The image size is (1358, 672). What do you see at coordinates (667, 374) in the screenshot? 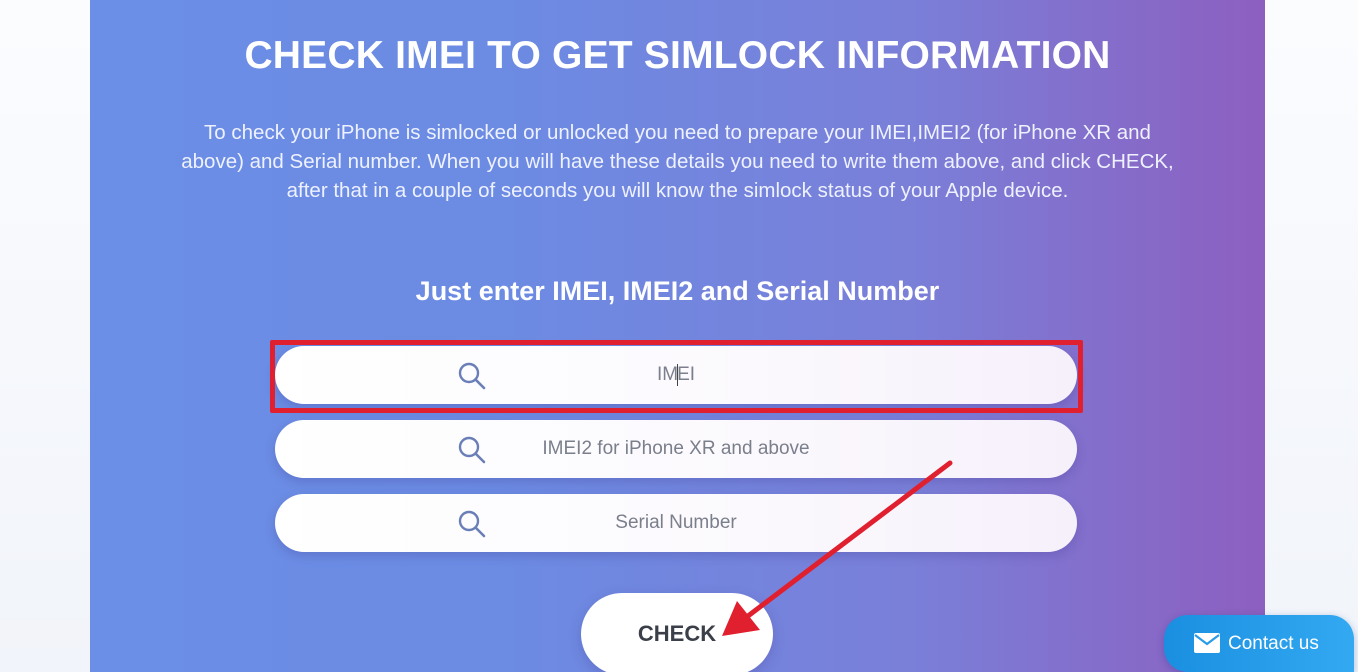
I see `imei-placeholder-start: IM` at bounding box center [667, 374].